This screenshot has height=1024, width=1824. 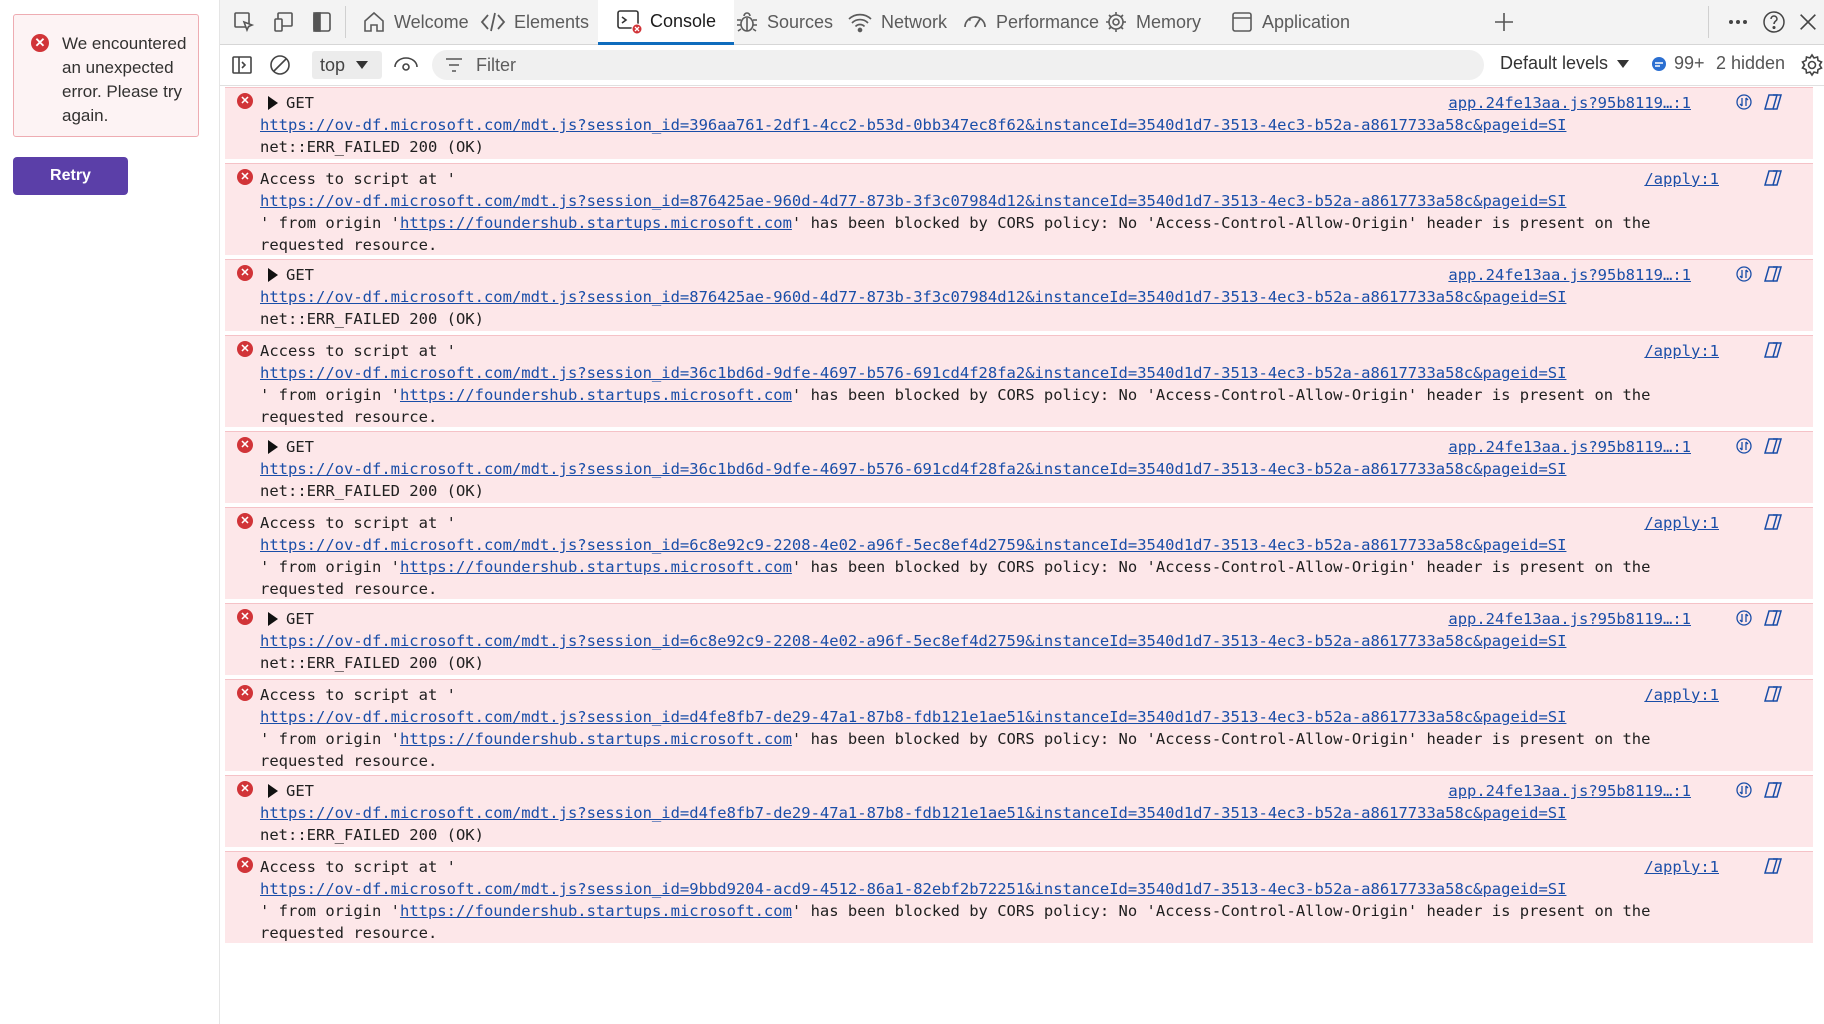 I want to click on filter-box, so click(x=958, y=65).